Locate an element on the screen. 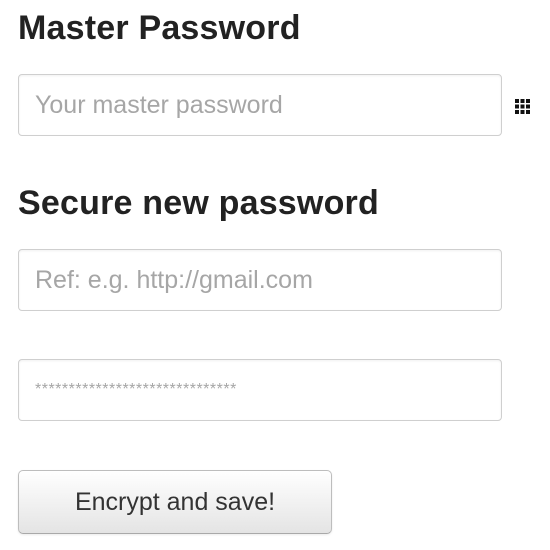 This screenshot has height=550, width=550. grid-icon is located at coordinates (522, 106).